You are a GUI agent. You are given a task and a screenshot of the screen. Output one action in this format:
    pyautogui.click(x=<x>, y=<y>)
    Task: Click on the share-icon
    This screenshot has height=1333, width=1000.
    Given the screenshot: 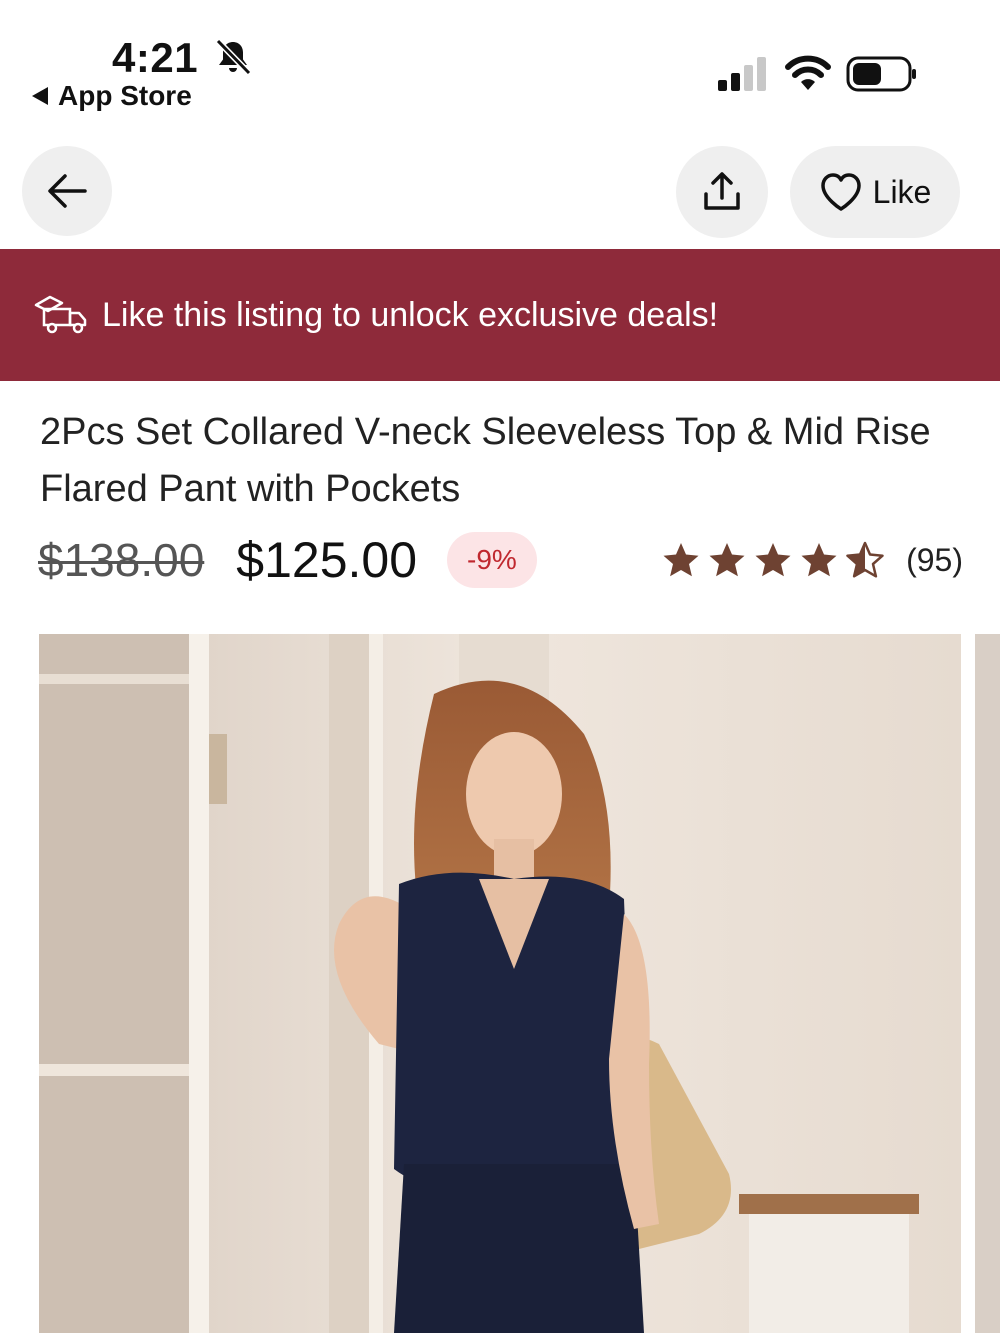 What is the action you would take?
    pyautogui.click(x=722, y=191)
    